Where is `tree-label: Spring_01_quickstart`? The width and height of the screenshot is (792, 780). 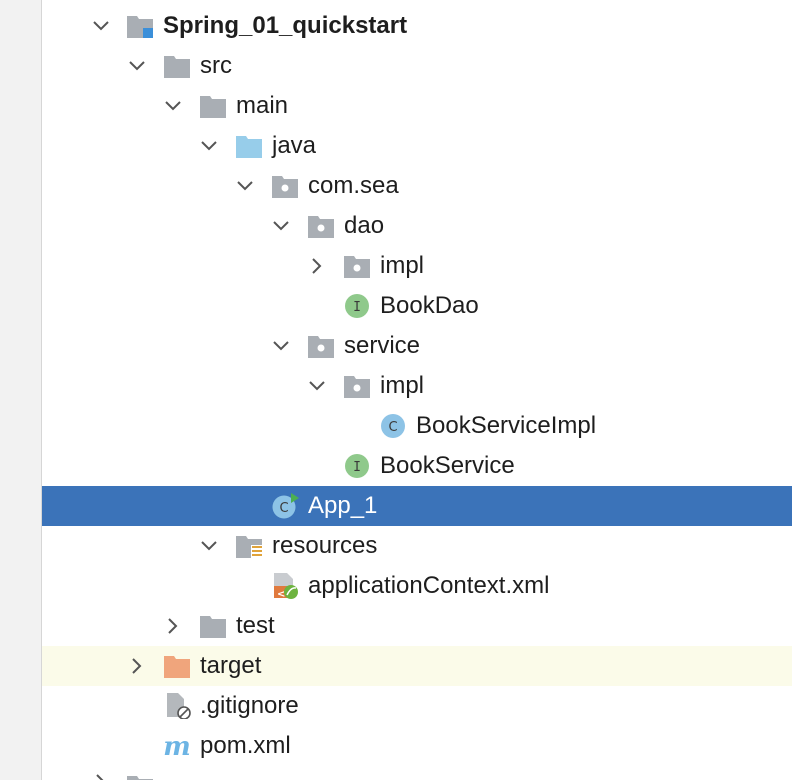 tree-label: Spring_01_quickstart is located at coordinates (285, 25).